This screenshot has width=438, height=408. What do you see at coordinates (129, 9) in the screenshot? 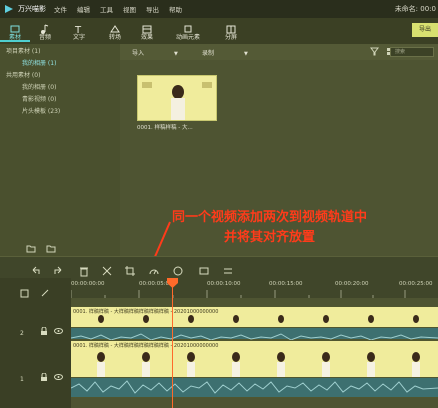
I see `menu-view: 视图` at bounding box center [129, 9].